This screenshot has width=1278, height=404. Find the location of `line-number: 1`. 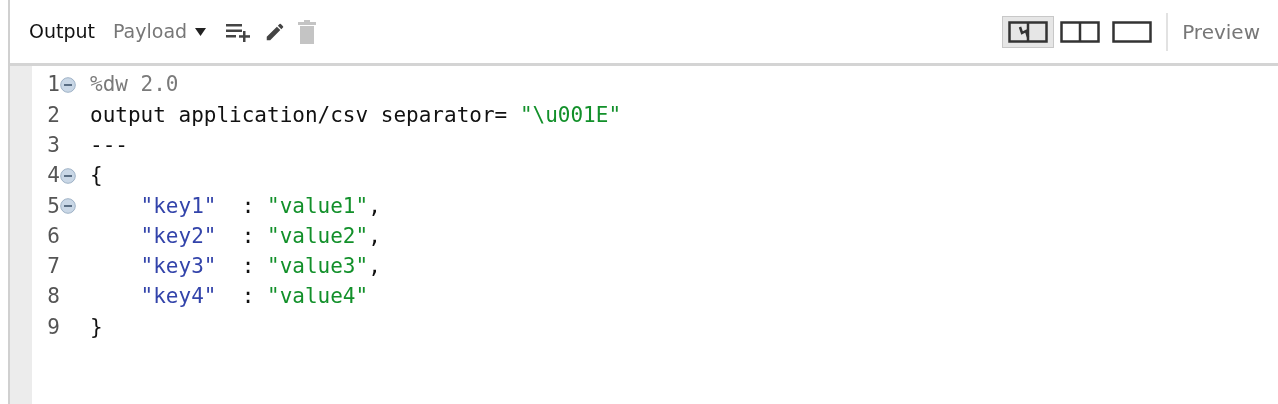

line-number: 1 is located at coordinates (53, 85).